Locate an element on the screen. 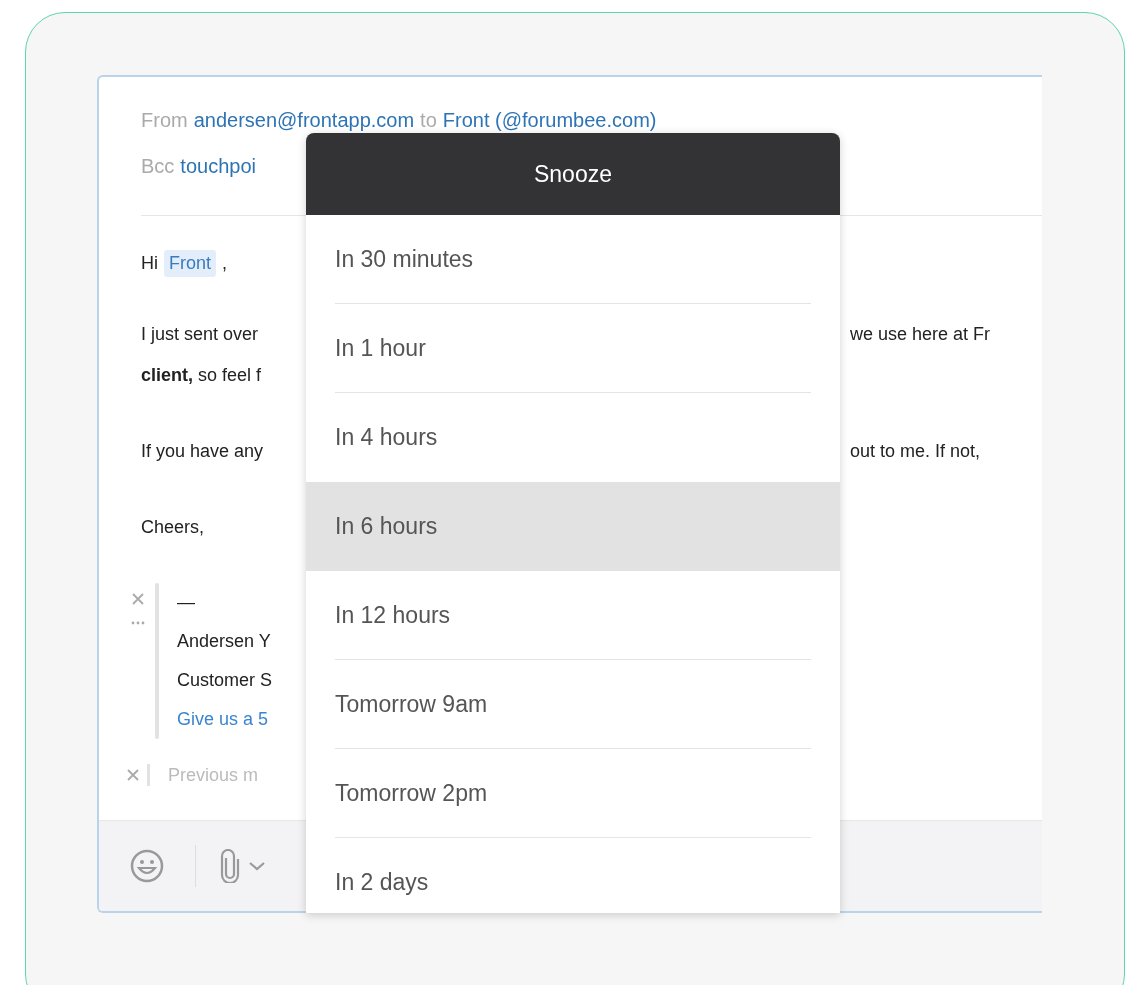  menu-item: In 12 hours is located at coordinates (573, 615).